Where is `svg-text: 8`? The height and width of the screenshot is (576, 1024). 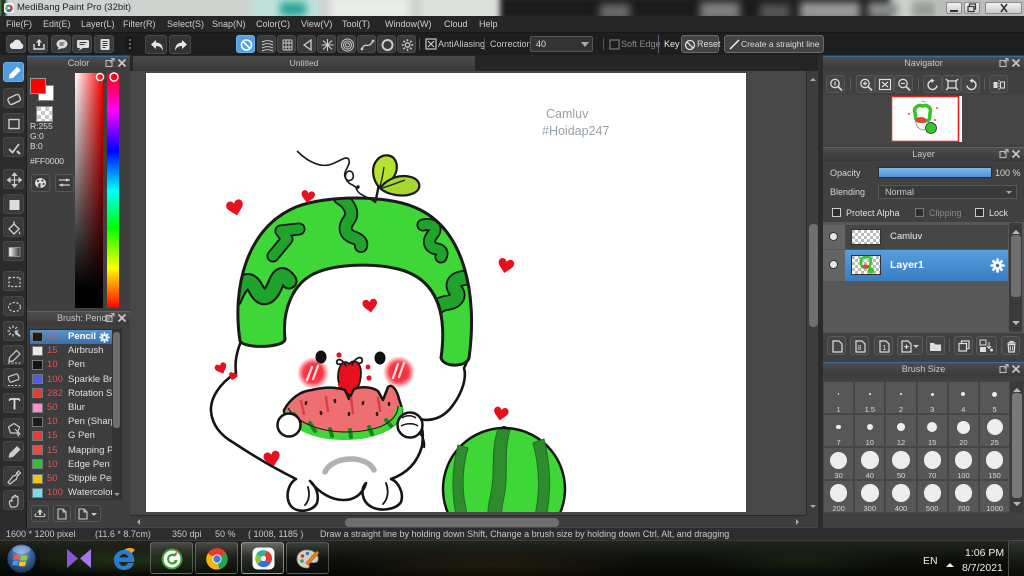
svg-text: 8 is located at coordinates (859, 348).